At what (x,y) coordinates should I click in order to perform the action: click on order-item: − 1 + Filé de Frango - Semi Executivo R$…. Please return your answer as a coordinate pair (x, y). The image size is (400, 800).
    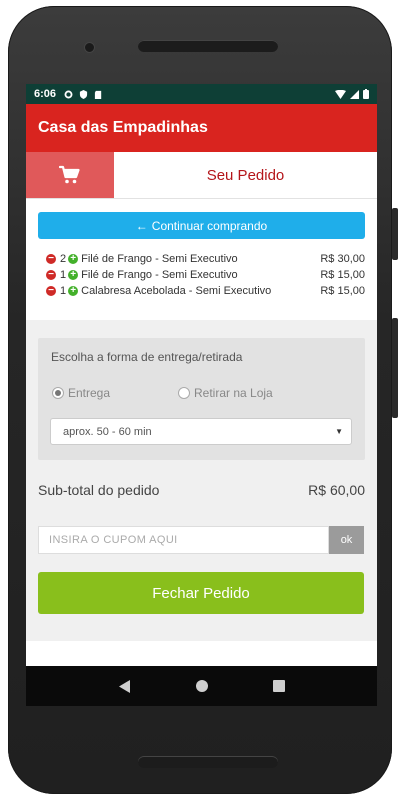
    Looking at the image, I should click on (205, 275).